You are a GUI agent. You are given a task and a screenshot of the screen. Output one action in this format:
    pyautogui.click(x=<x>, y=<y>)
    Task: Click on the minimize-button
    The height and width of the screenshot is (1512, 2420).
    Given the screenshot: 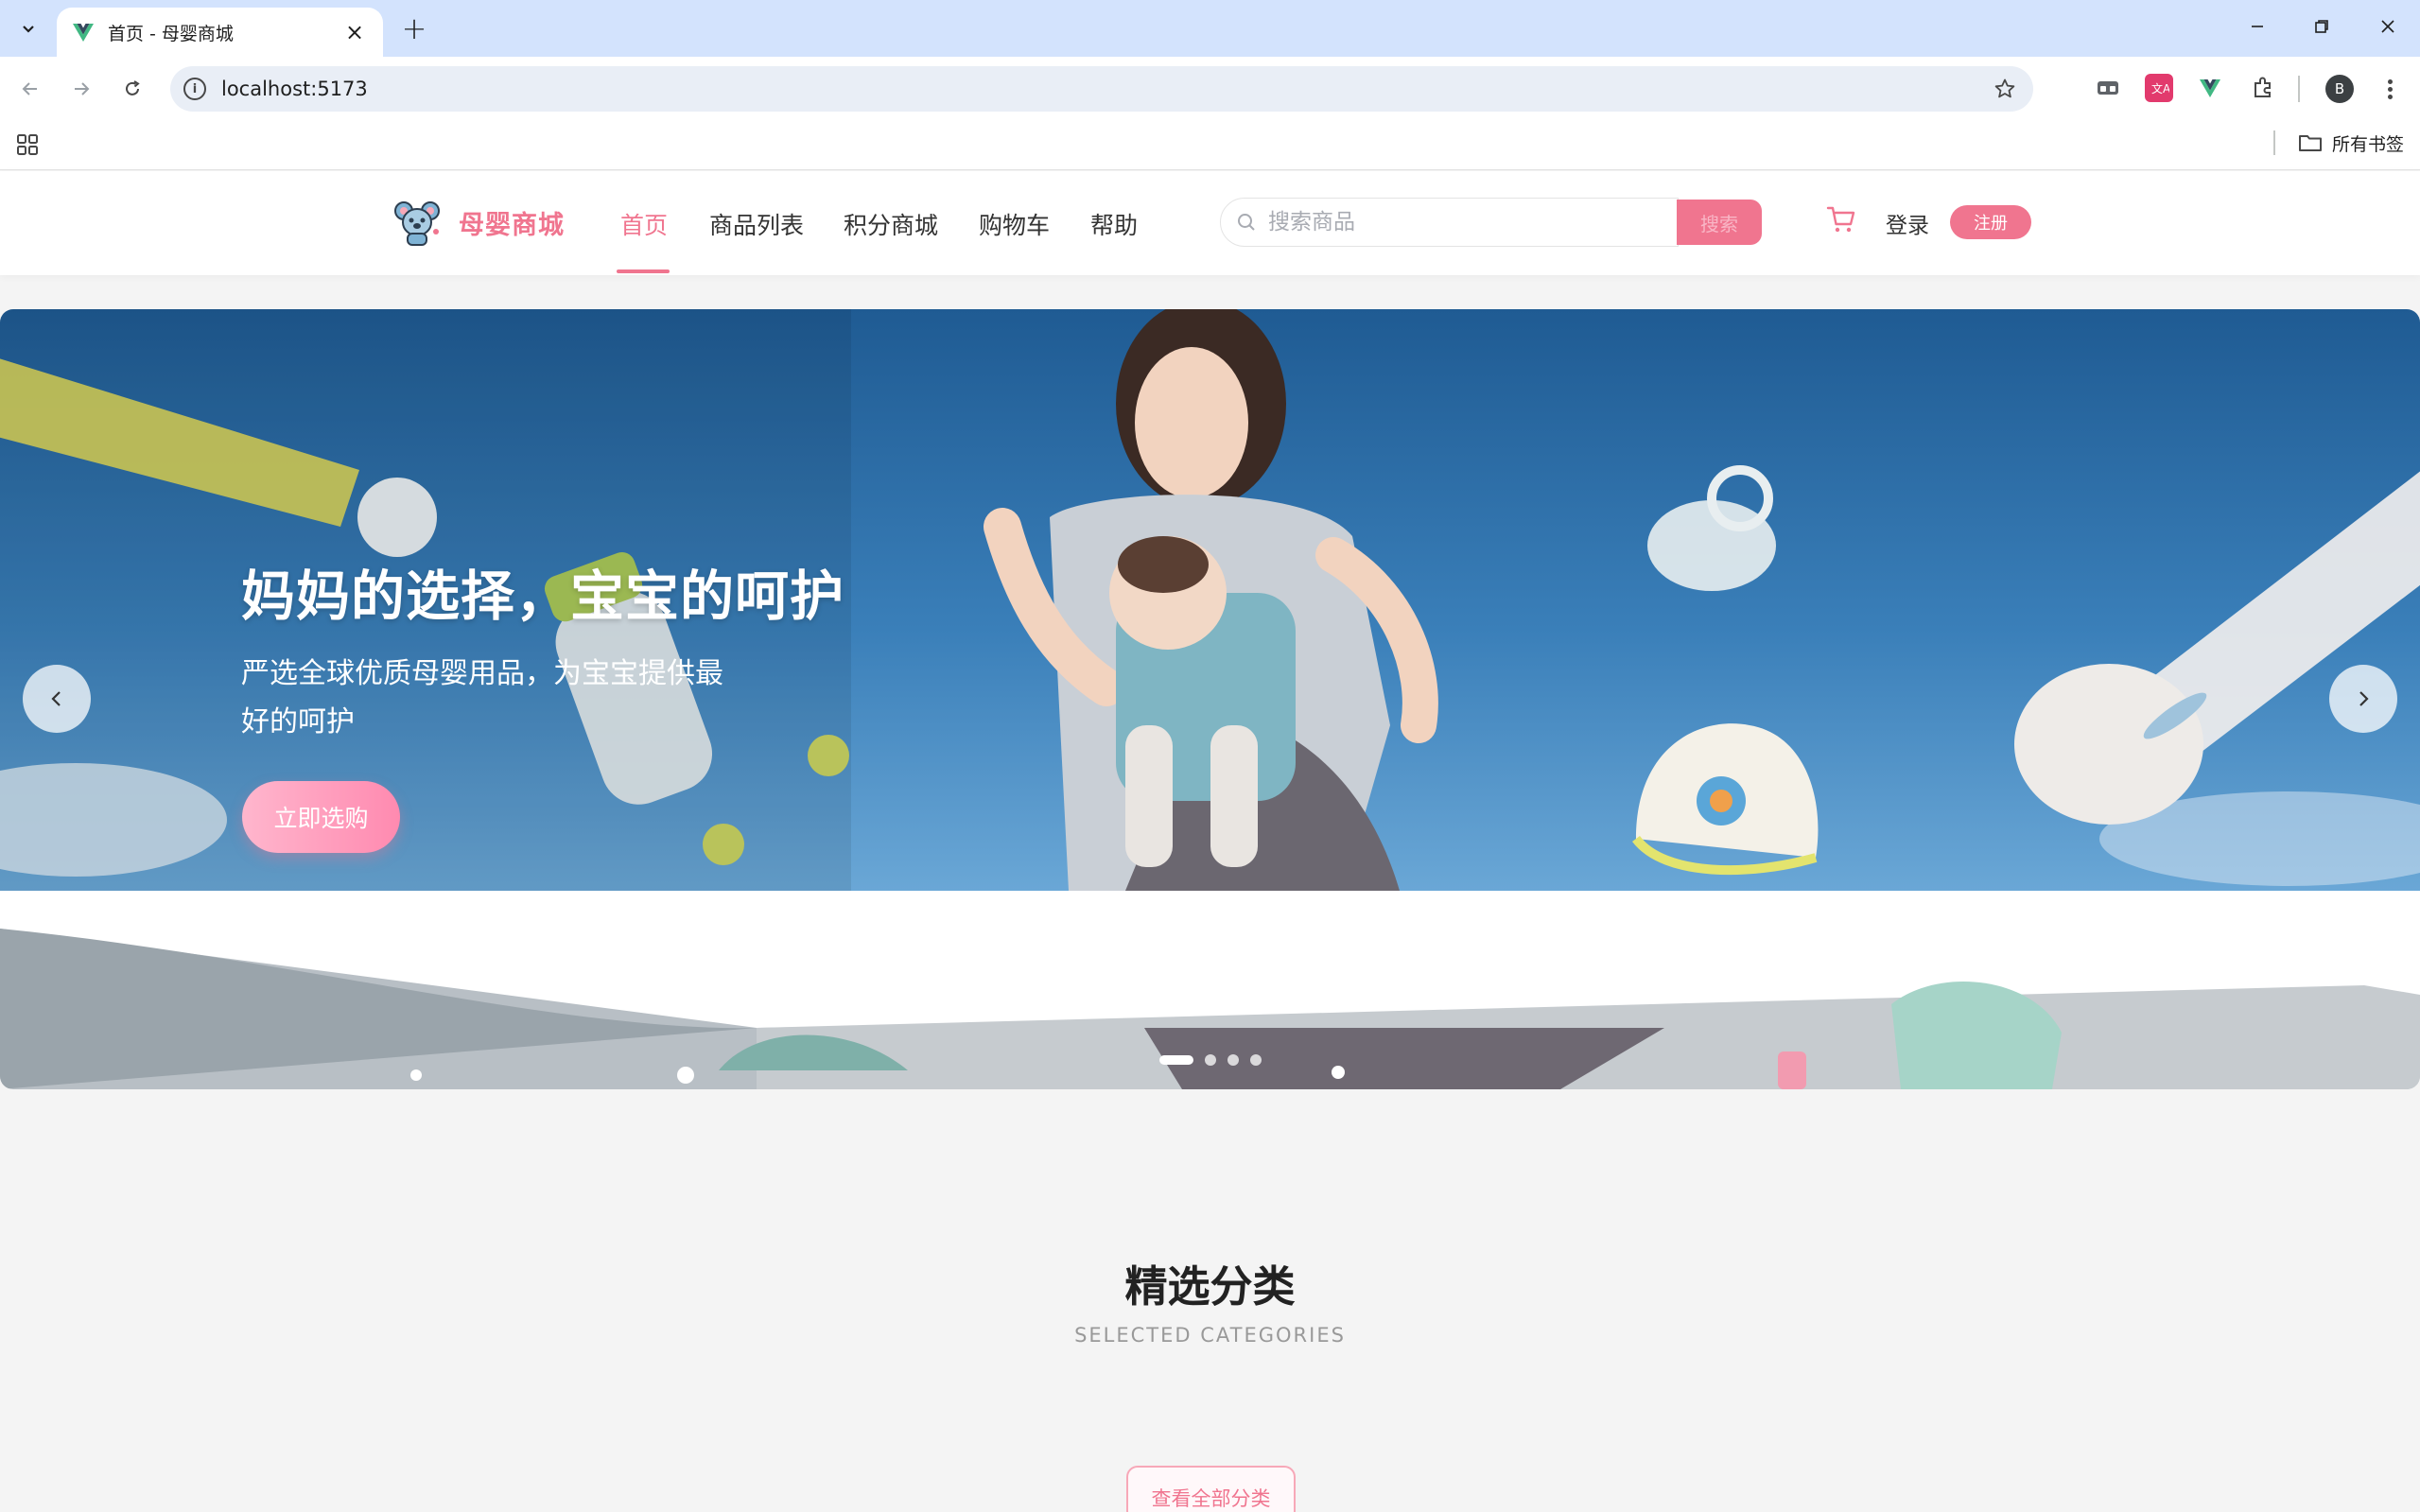 What is the action you would take?
    pyautogui.click(x=2257, y=27)
    